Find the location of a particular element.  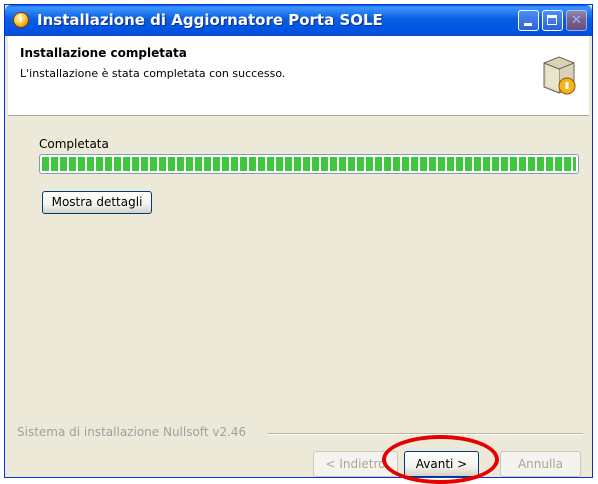

installer-app-icon: i is located at coordinates (21, 20).